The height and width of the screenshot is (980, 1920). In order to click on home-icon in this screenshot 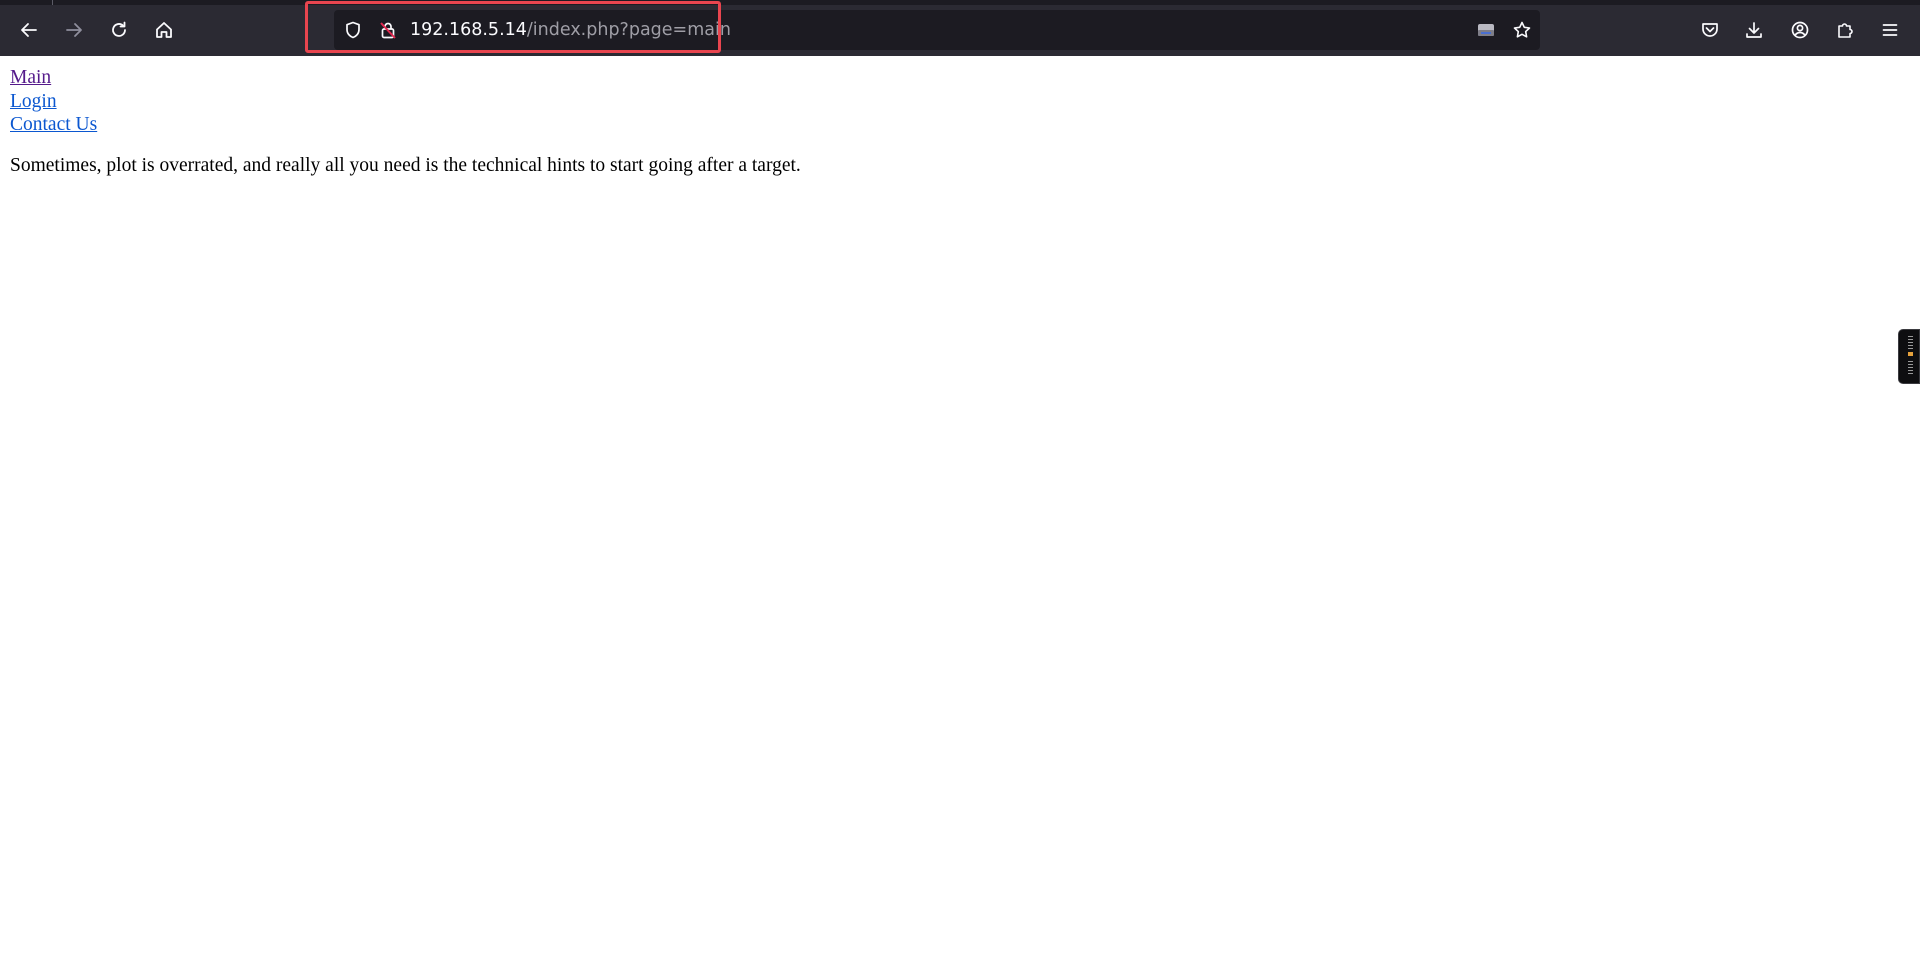, I will do `click(164, 30)`.